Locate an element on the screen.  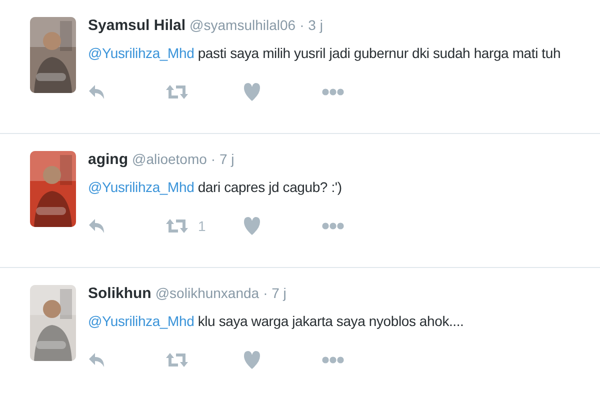
user-name: Solikhun is located at coordinates (120, 293).